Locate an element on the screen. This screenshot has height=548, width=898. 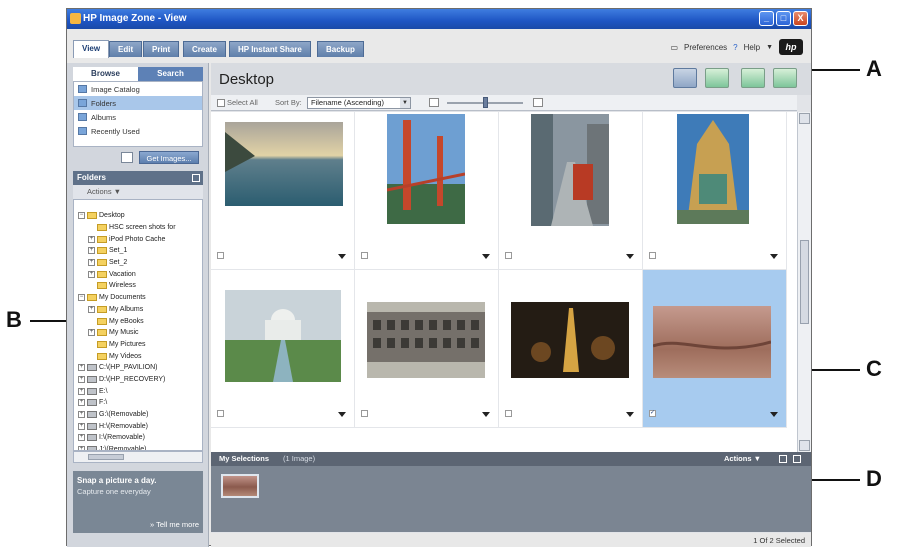
thumbnail-temple is located at coordinates (715, 191).